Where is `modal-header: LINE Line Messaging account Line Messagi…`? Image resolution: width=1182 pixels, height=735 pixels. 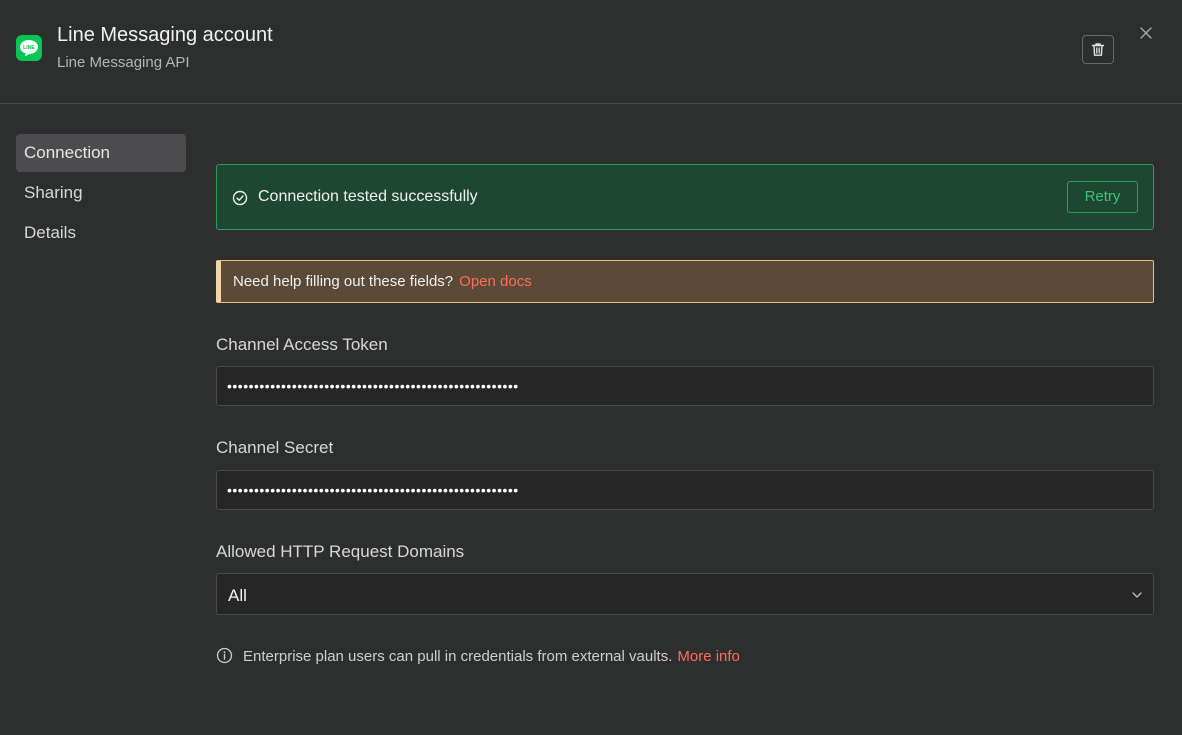
modal-header: LINE Line Messaging account Line Messagi… is located at coordinates (591, 52).